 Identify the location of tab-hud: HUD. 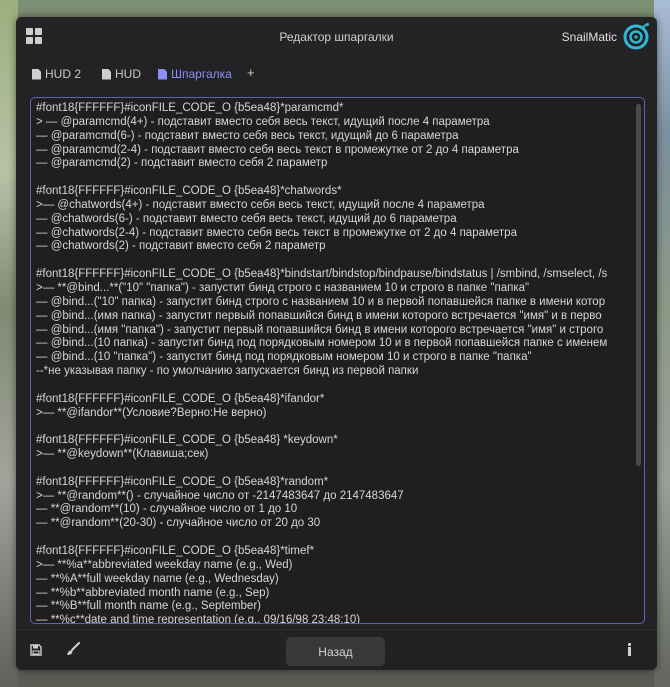
(121, 74).